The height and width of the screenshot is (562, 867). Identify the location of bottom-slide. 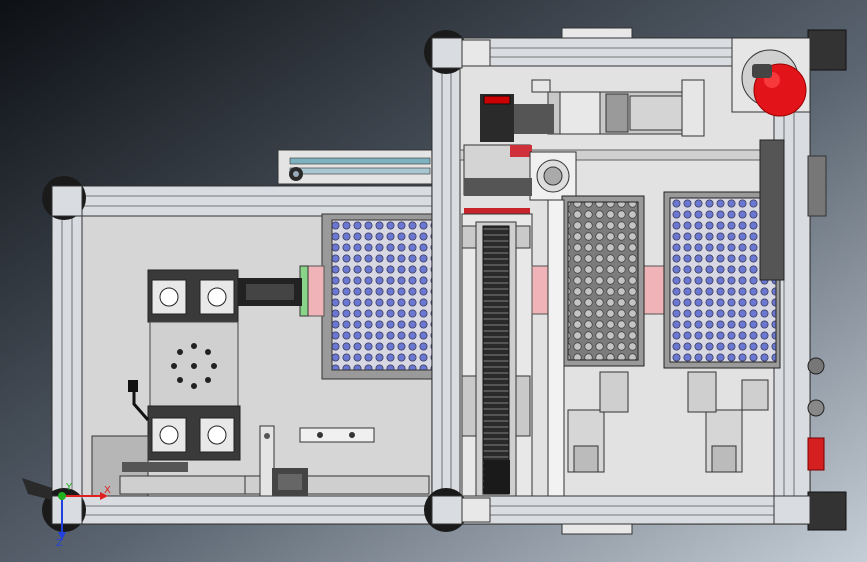
(182, 485).